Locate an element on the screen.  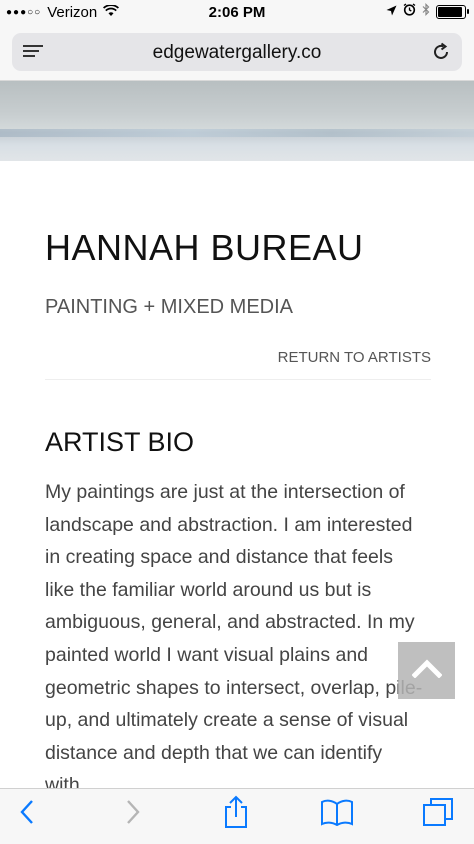
back-button is located at coordinates (27, 814).